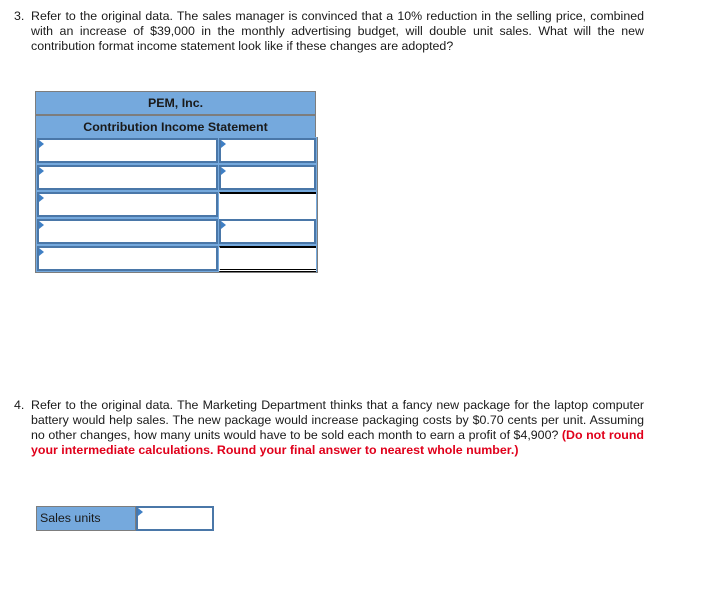 This screenshot has width=717, height=614. What do you see at coordinates (267, 150) in the screenshot?
I see `row-1-amount-input` at bounding box center [267, 150].